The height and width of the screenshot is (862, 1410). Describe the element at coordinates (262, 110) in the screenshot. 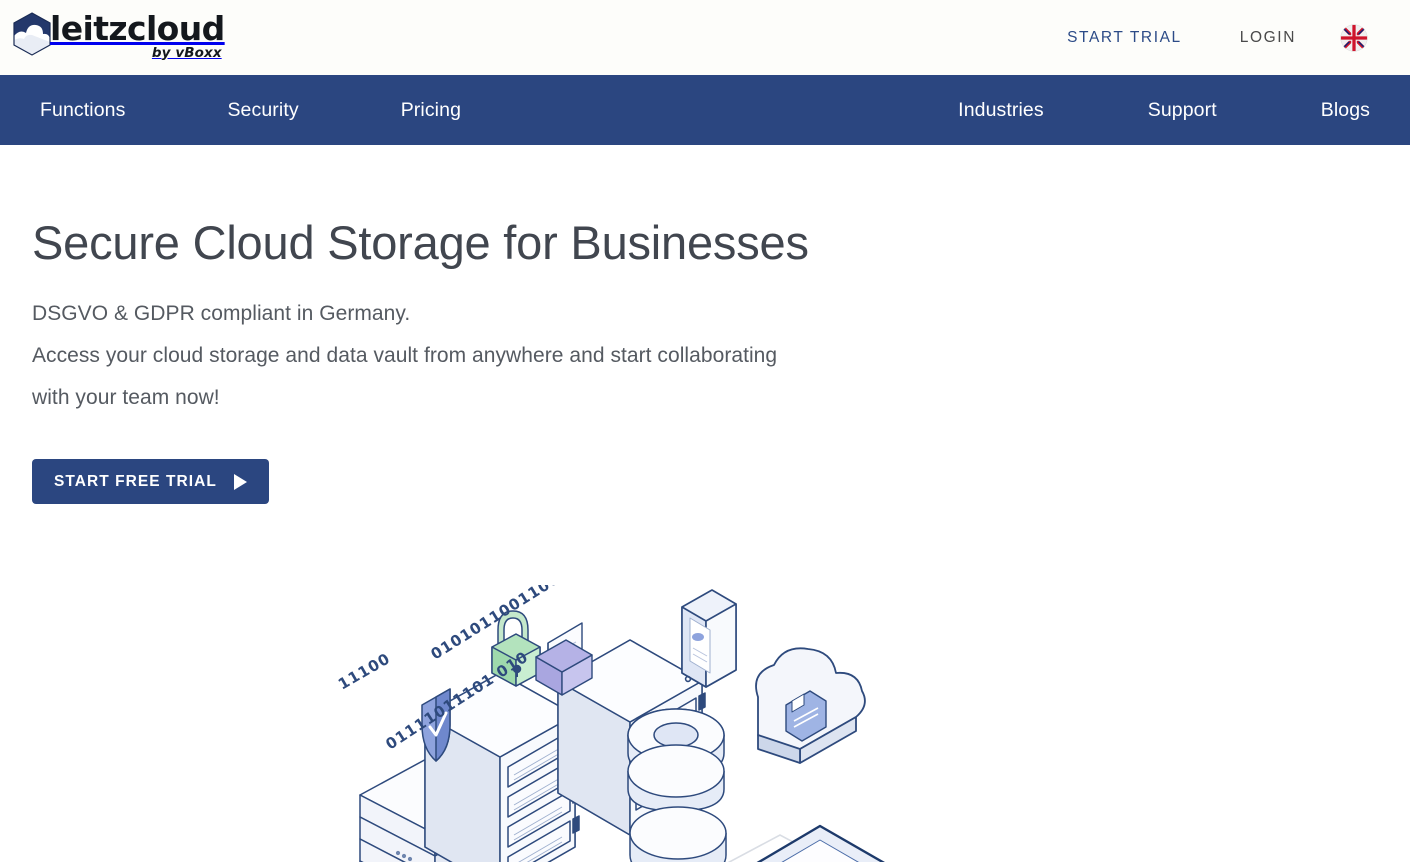

I see `nav-item-security: Security` at that location.